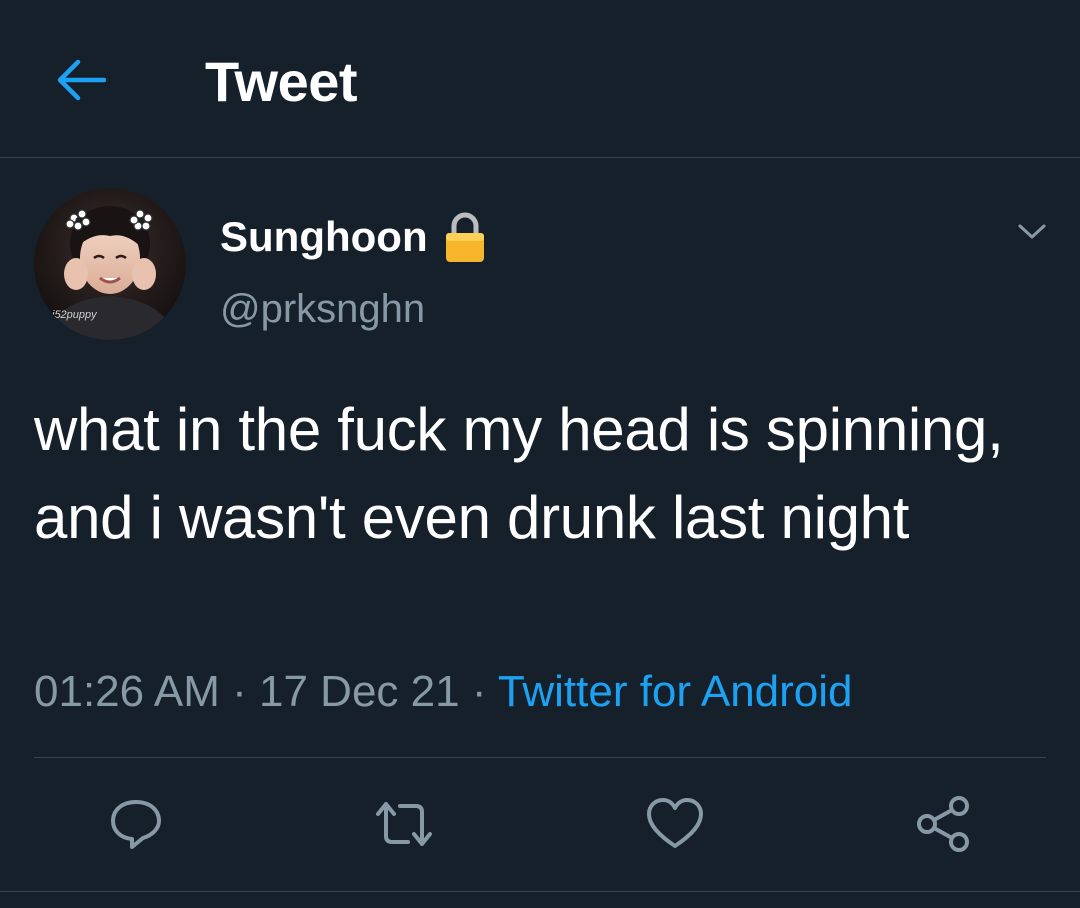 The image size is (1080, 908). I want to click on retweet-button, so click(404, 824).